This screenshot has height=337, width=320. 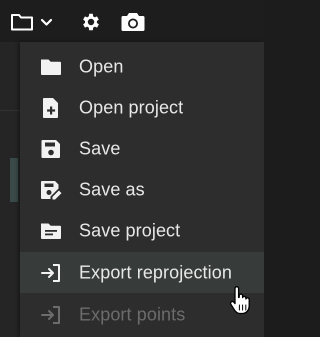 I want to click on menu-item-label: Save project, so click(x=130, y=230).